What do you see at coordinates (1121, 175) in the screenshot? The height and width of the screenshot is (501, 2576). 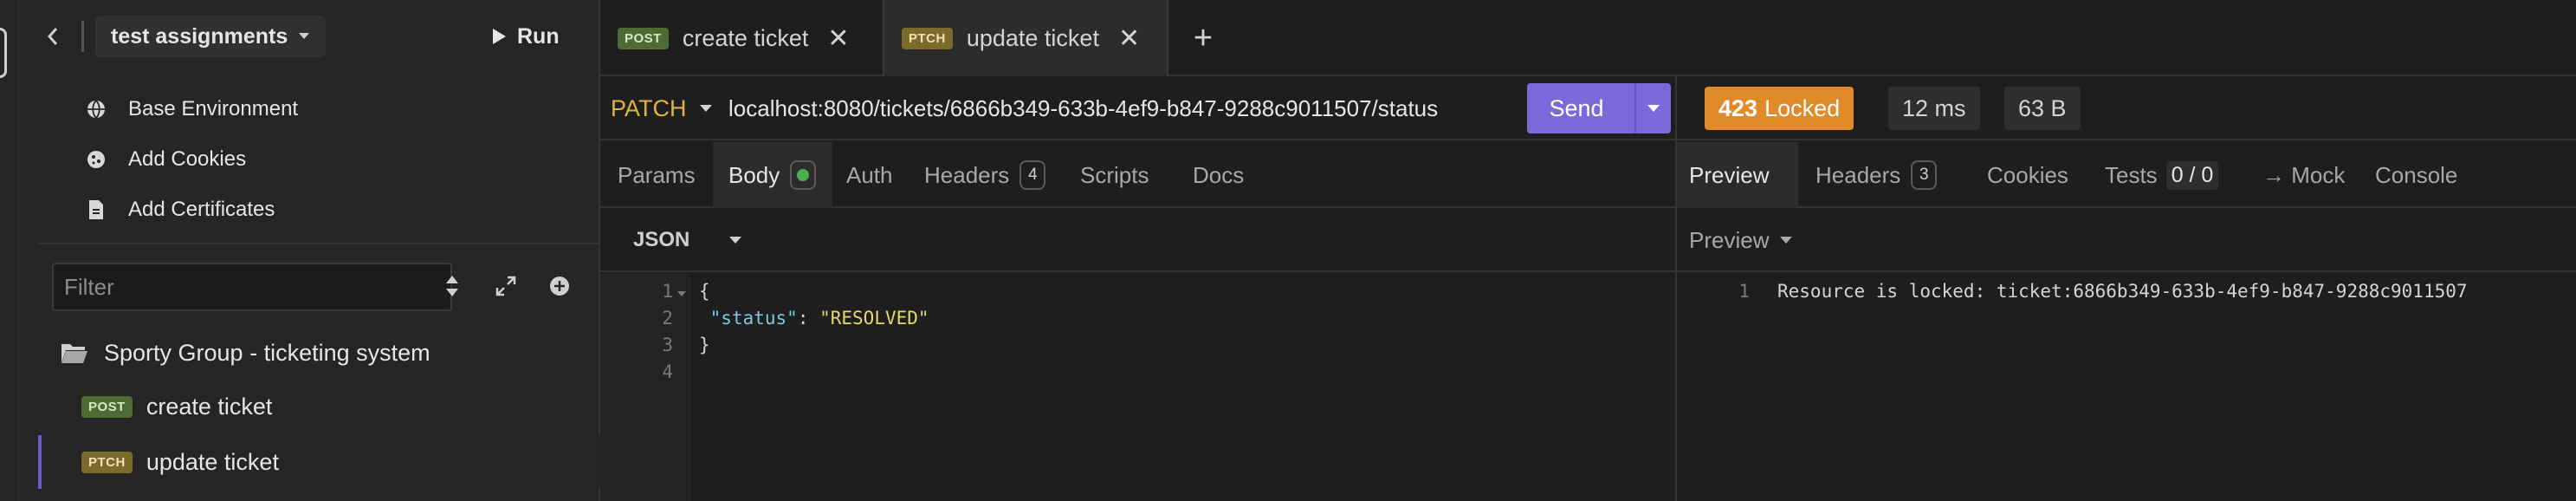 I see `tab-scripts: Scripts` at bounding box center [1121, 175].